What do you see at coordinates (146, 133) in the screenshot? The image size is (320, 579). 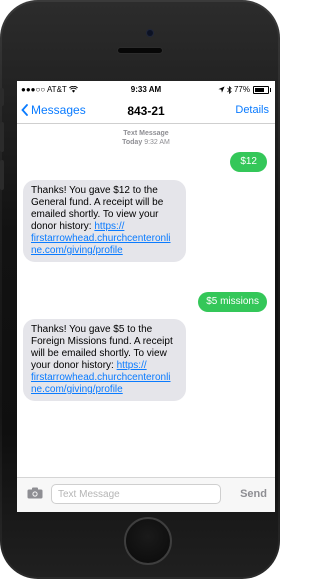 I see `message-type-label: Text Message` at bounding box center [146, 133].